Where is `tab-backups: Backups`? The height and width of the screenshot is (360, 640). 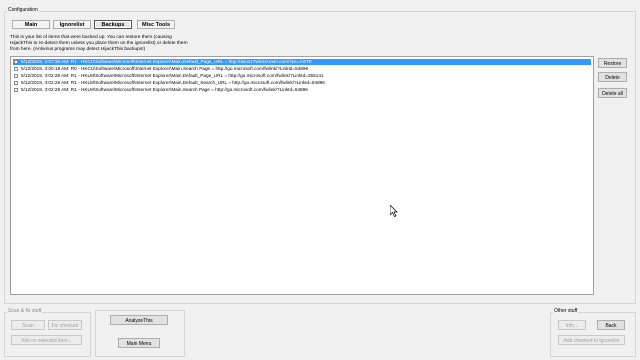
tab-backups: Backups is located at coordinates (113, 24).